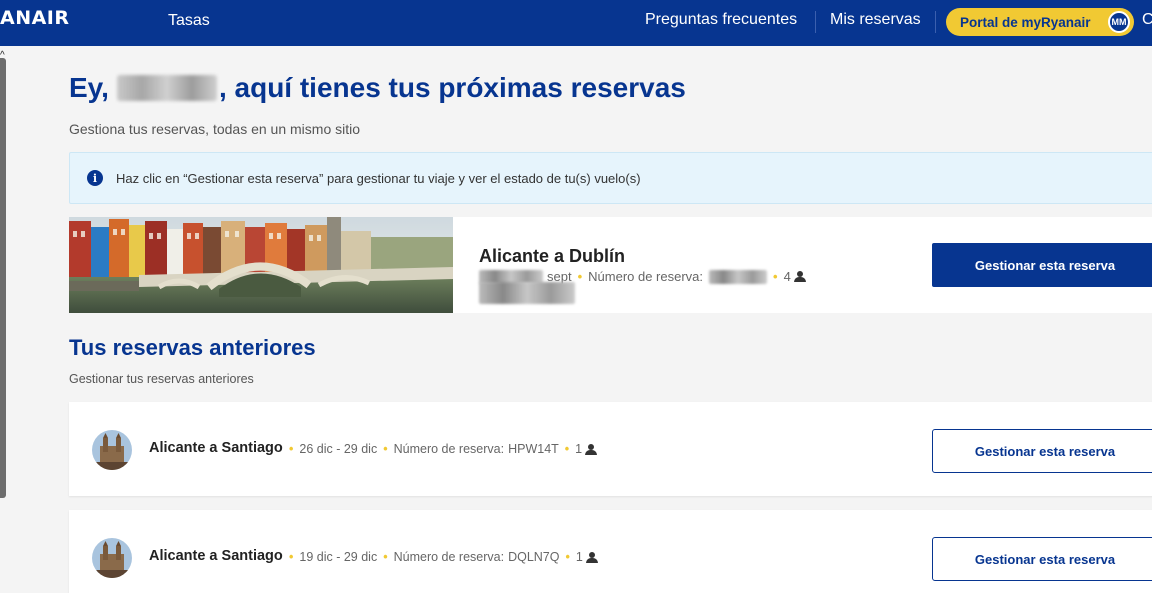 The width and height of the screenshot is (1152, 593). What do you see at coordinates (35, 18) in the screenshot?
I see `ryanair-logo: ANAIR` at bounding box center [35, 18].